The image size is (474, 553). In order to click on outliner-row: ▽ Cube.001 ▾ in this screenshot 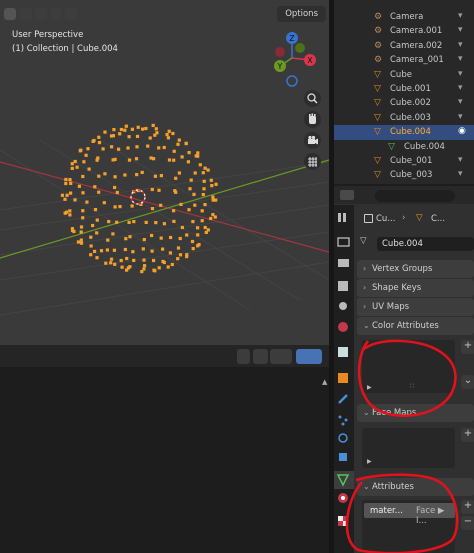, I will do `click(404, 89)`.